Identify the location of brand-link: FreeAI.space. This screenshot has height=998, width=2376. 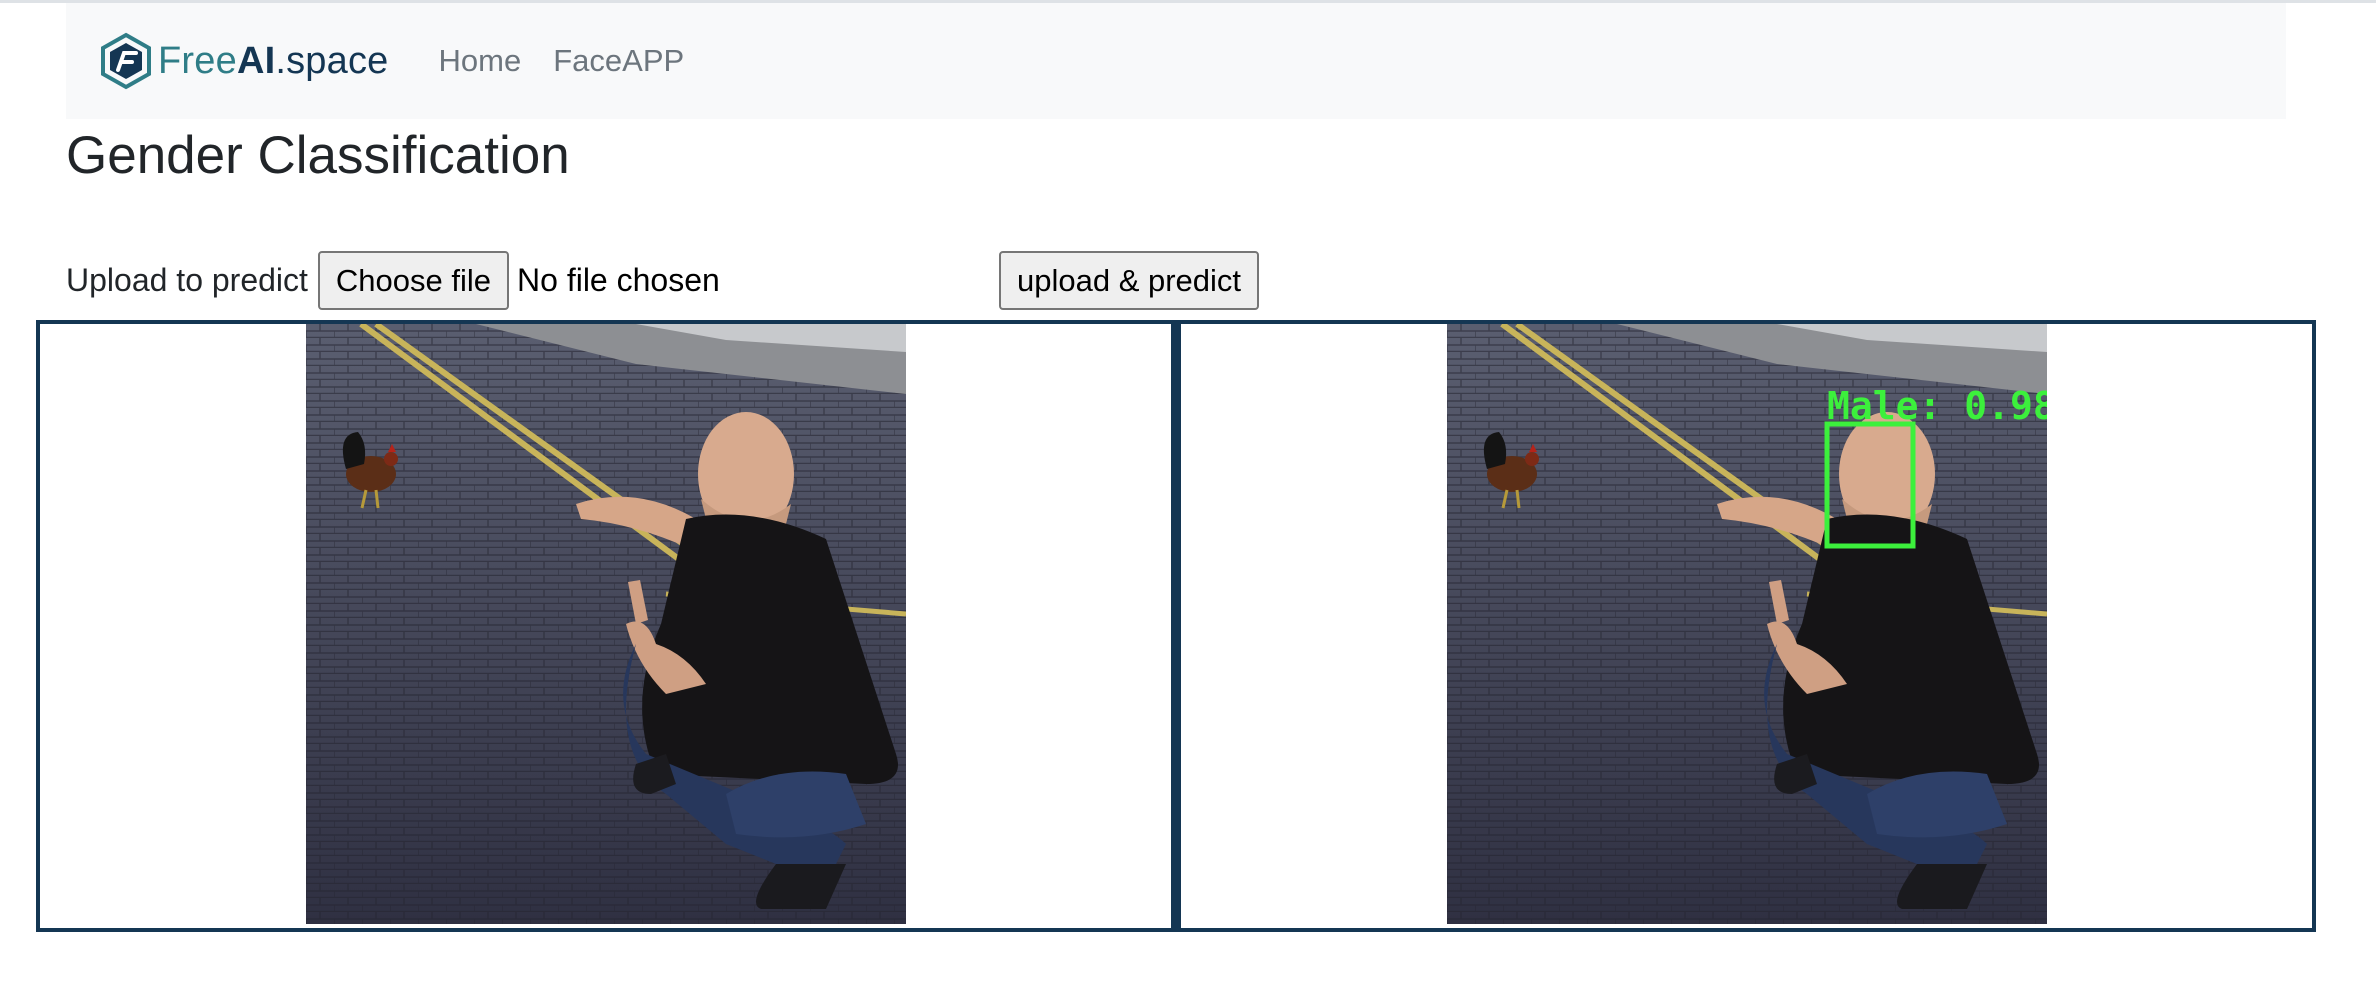
(243, 61).